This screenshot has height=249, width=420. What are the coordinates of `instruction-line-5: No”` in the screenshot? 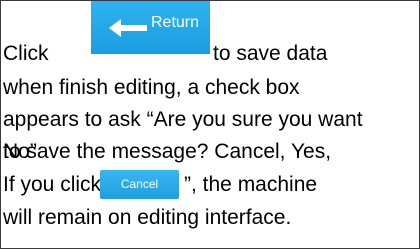 It's located at (20, 151).